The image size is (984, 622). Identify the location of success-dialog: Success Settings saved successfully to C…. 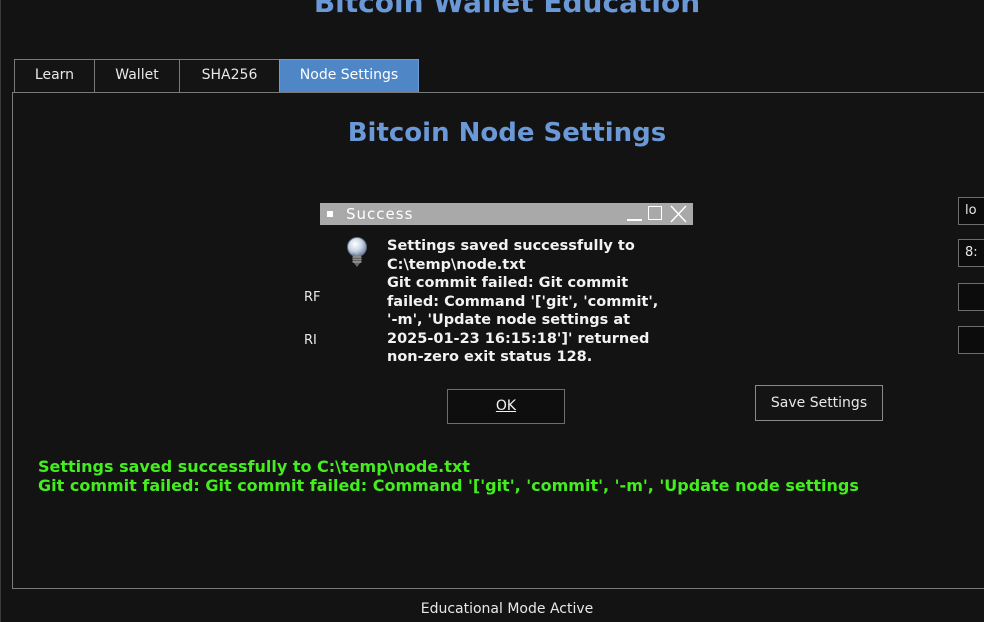
(506, 319).